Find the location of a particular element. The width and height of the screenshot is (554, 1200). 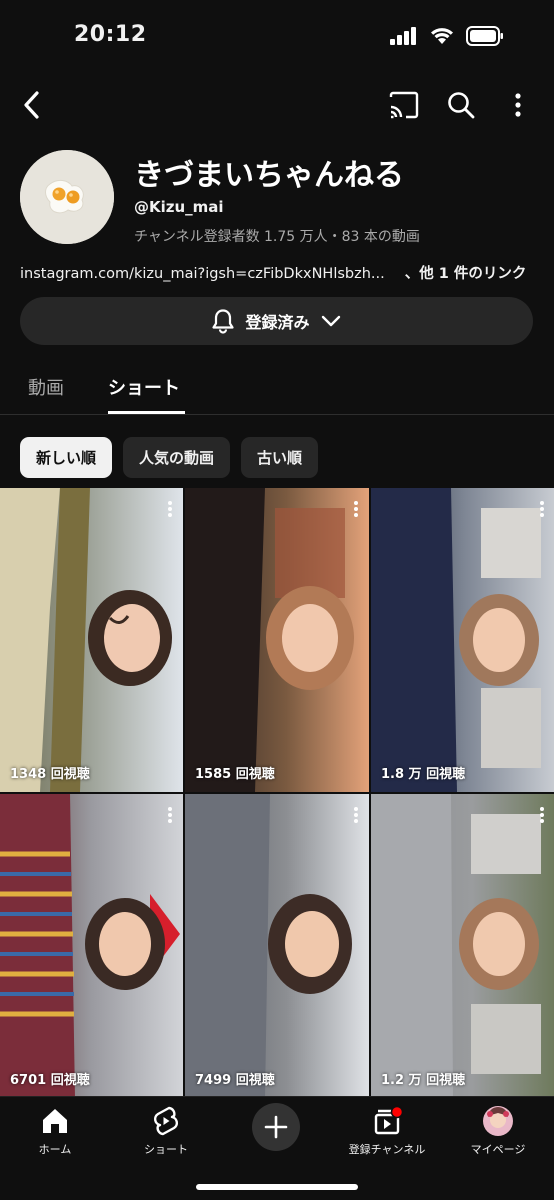

bell-icon is located at coordinates (223, 321).